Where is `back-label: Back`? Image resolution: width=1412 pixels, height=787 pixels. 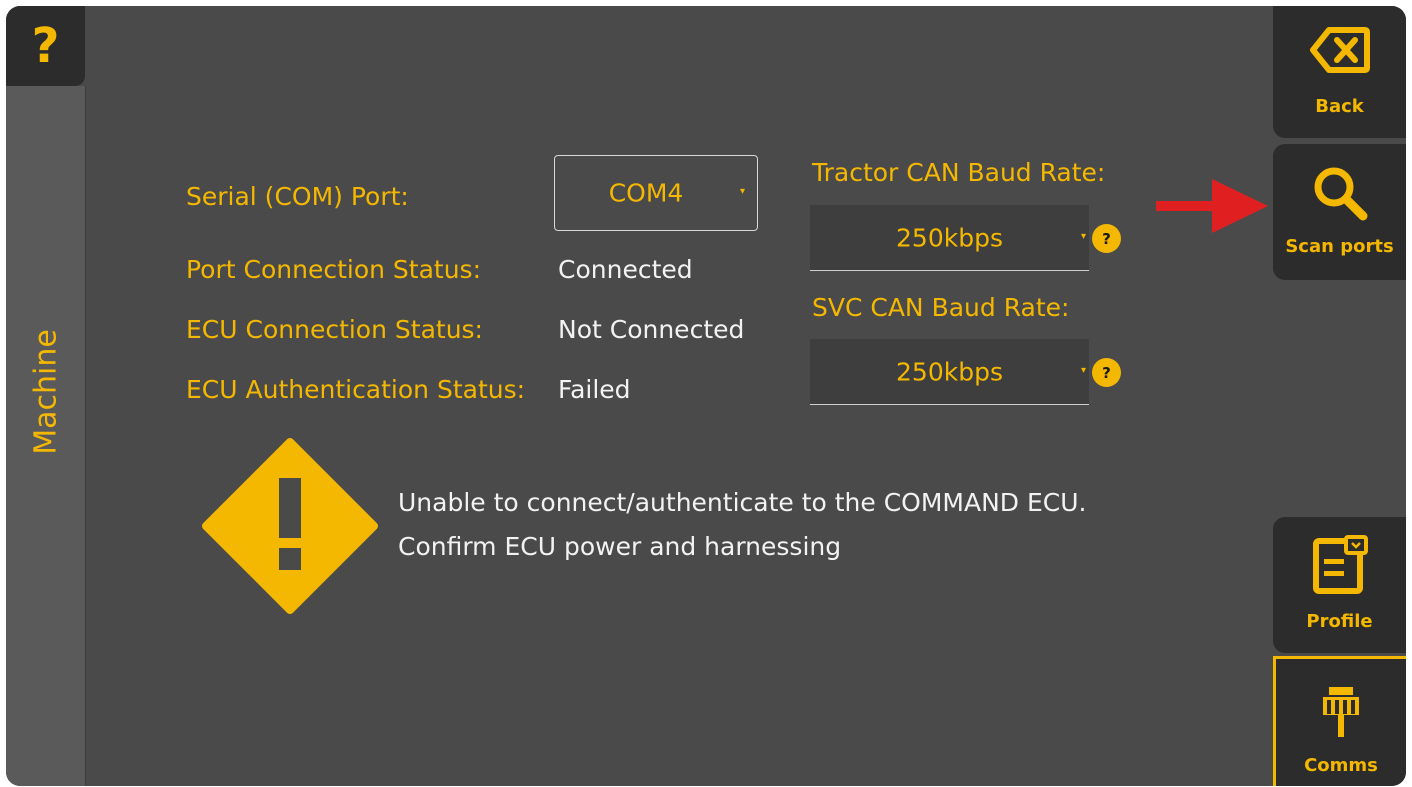 back-label: Back is located at coordinates (1339, 106).